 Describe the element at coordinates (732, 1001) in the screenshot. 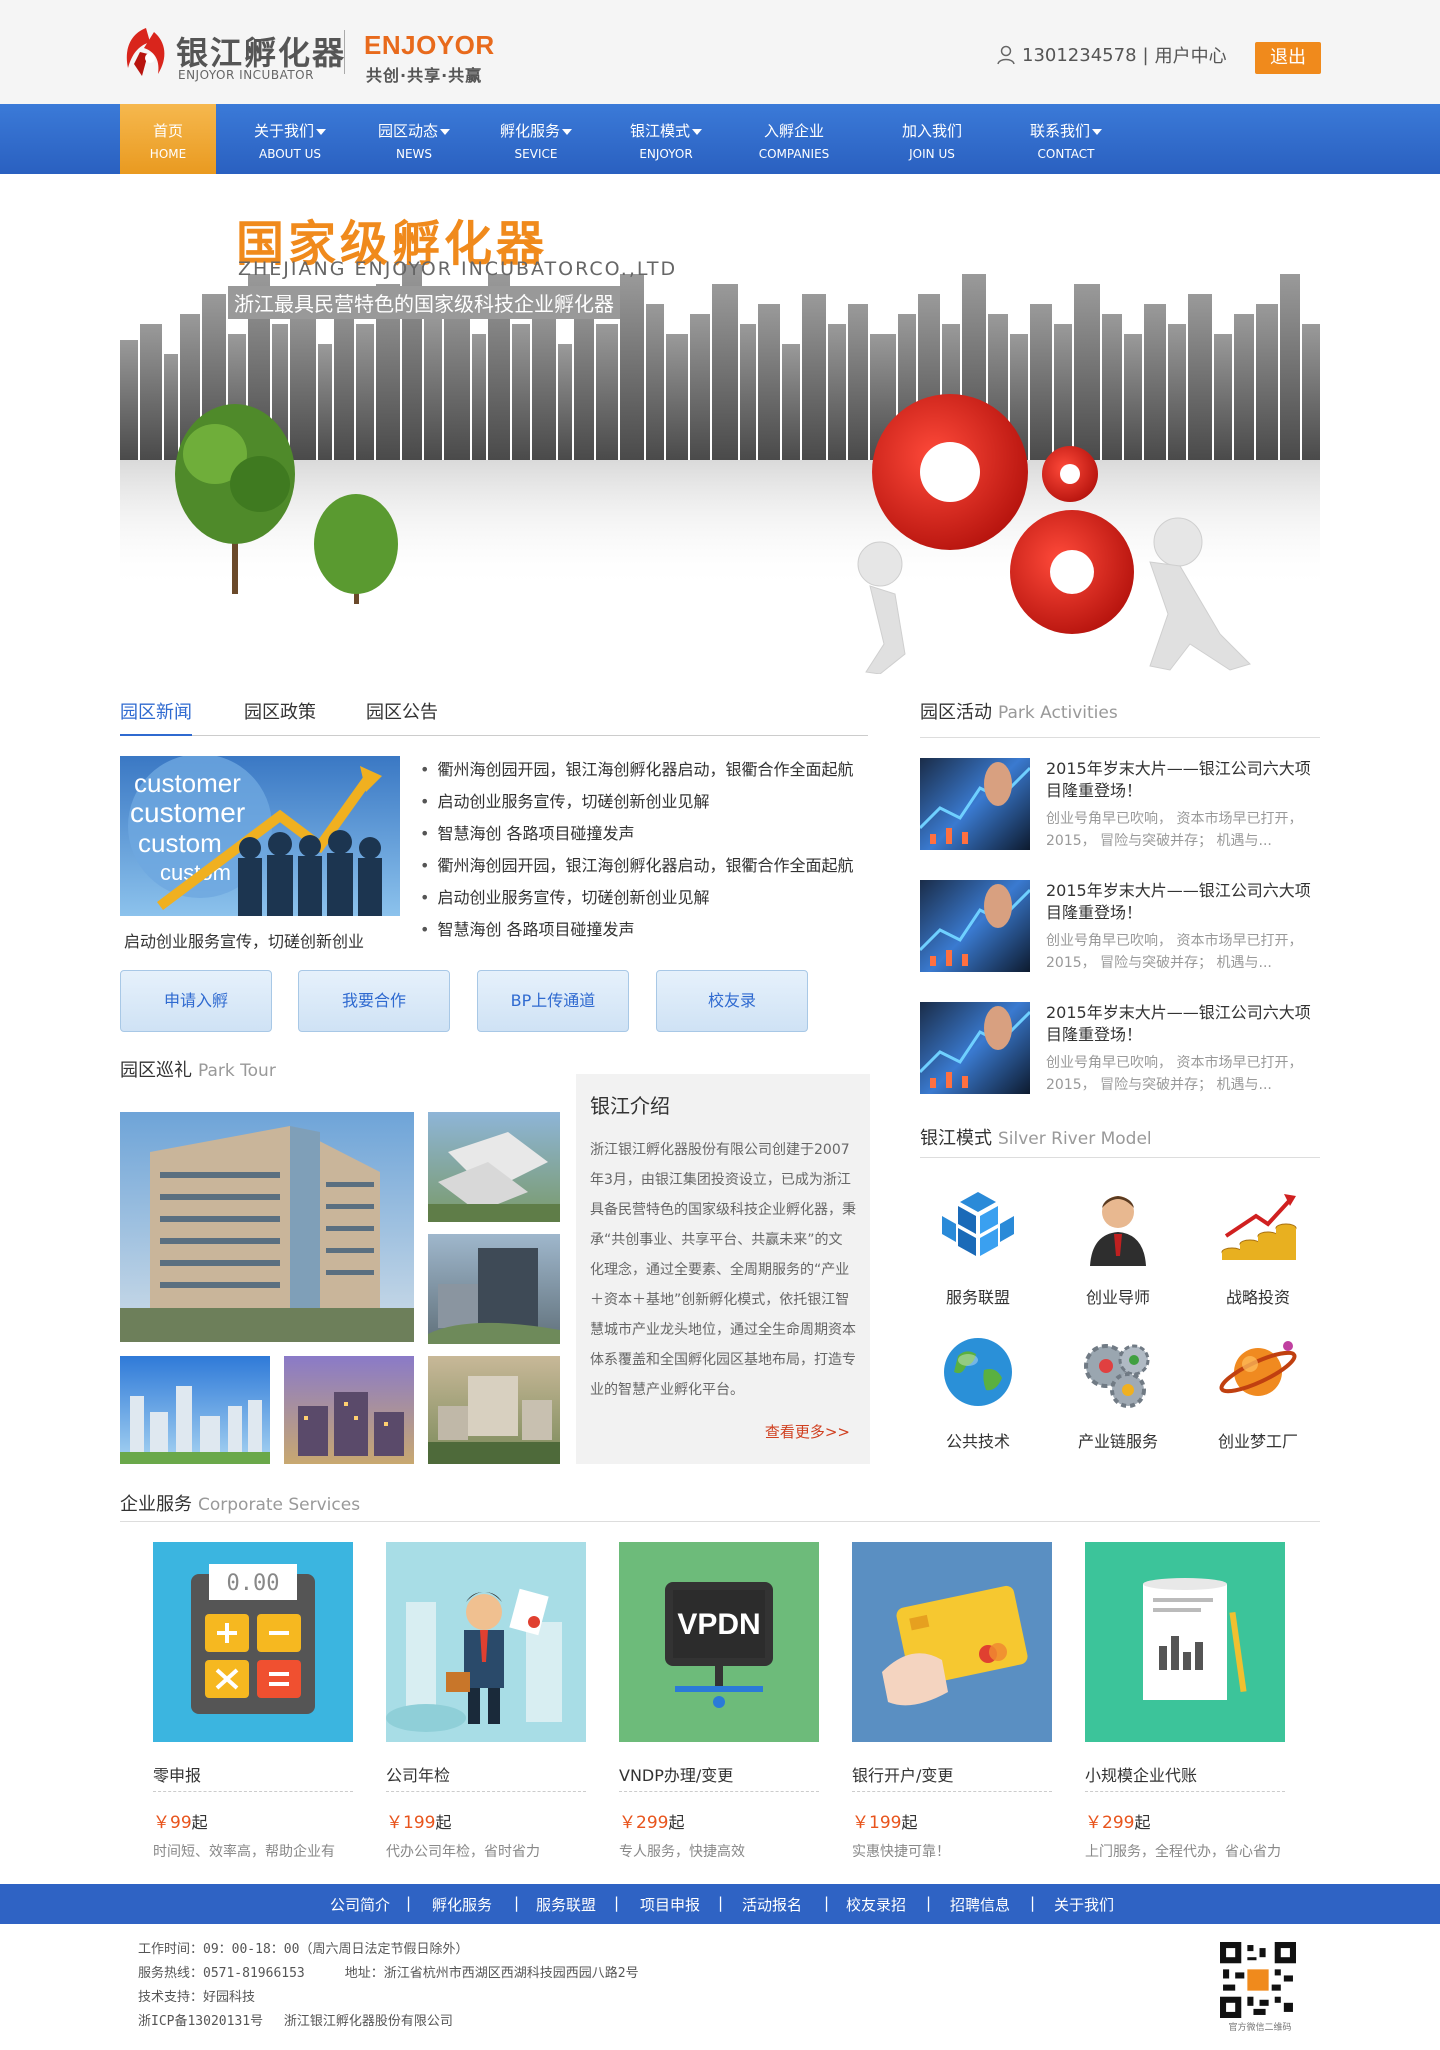

I see `alumni-button: 校友录` at that location.